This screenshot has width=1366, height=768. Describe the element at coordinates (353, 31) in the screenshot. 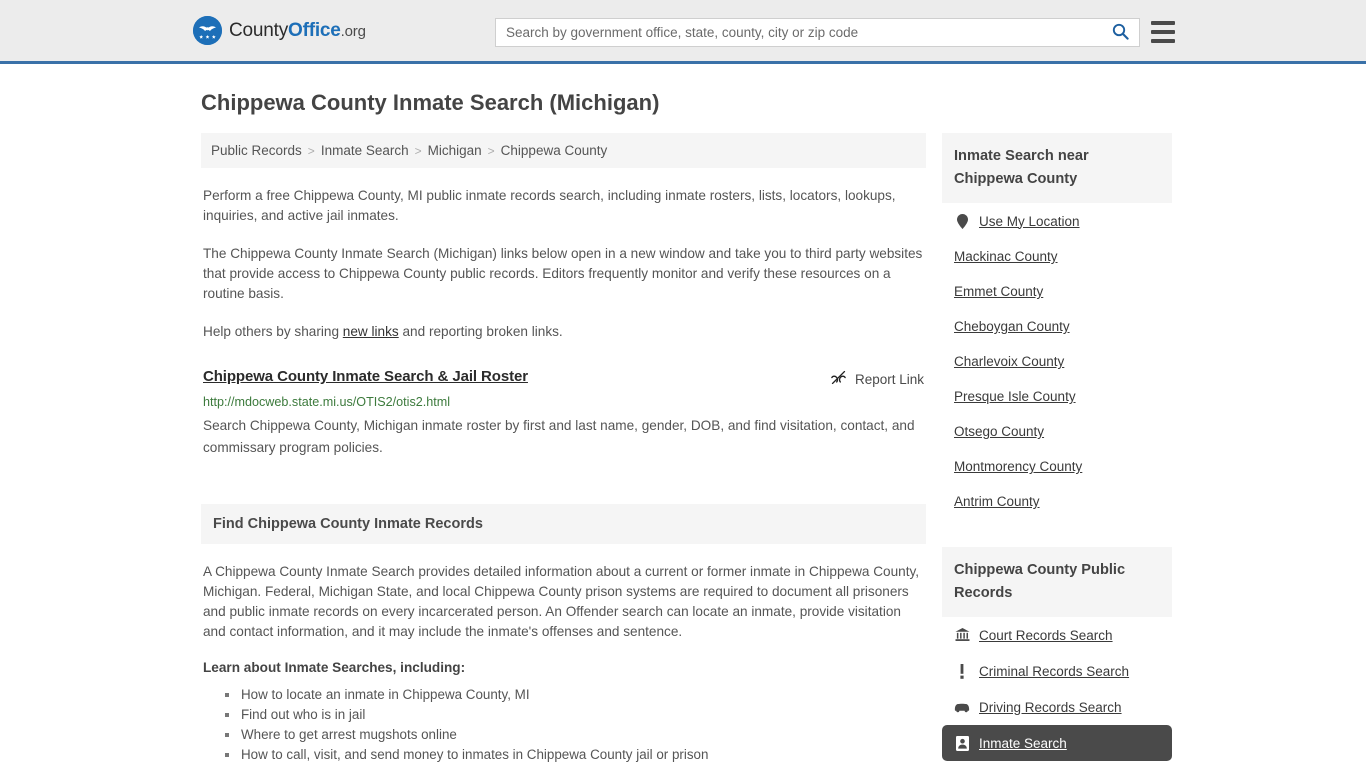

I see `brand-tld: .org` at that location.